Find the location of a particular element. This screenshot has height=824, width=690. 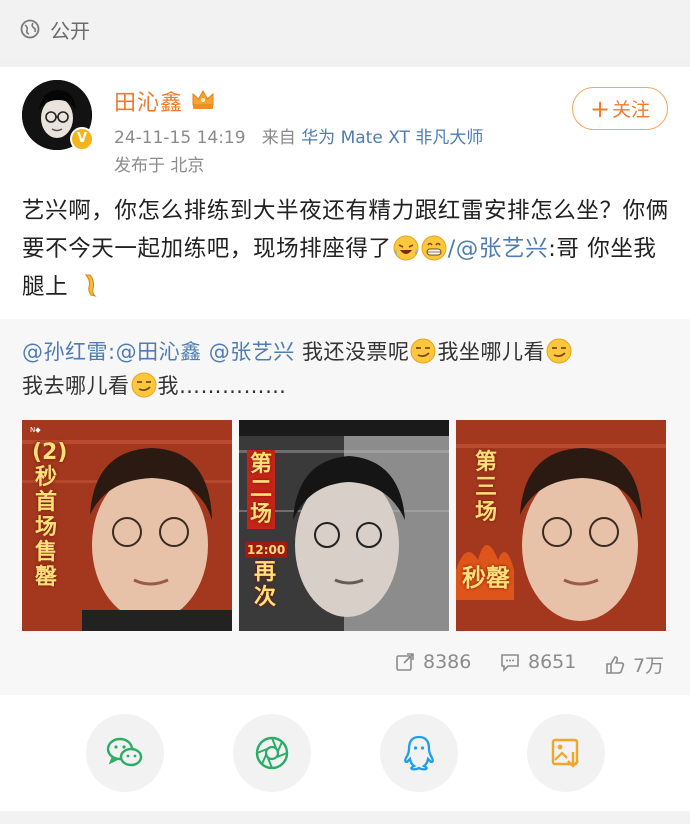

repost-author-mention: @孙红雷 is located at coordinates (65, 352).